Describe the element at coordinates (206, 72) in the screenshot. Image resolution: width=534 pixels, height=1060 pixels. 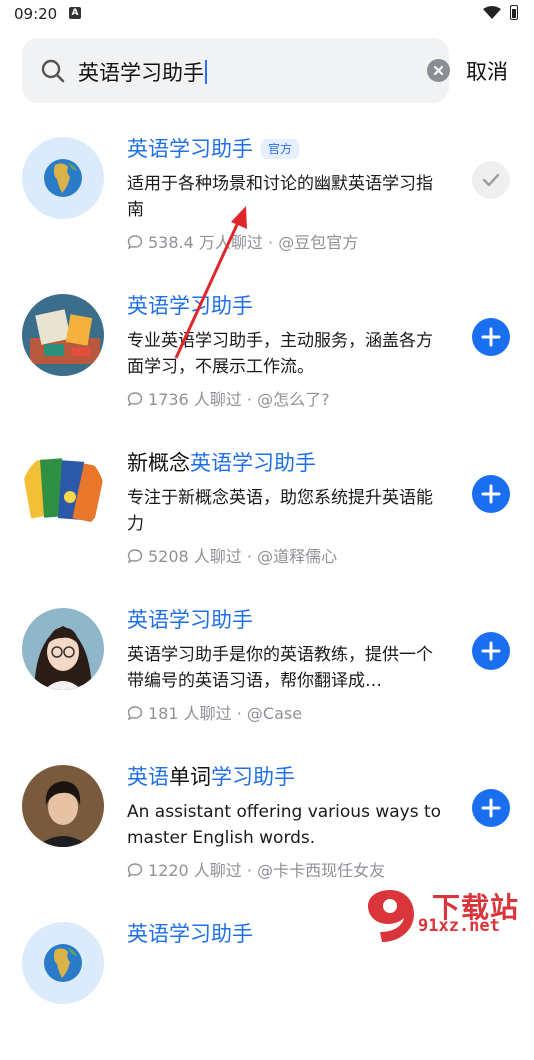
I see `text-caret` at that location.